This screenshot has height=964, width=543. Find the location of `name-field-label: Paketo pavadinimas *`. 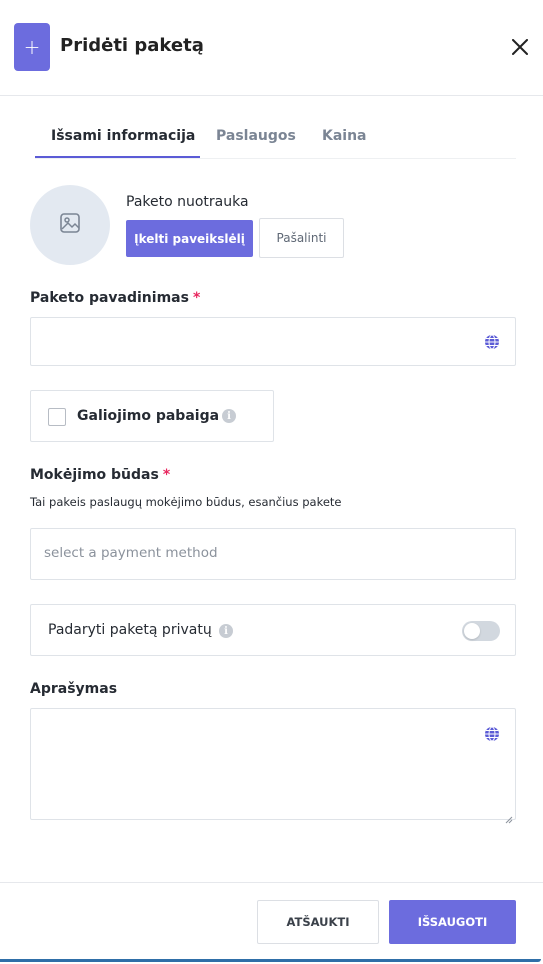

name-field-label: Paketo pavadinimas * is located at coordinates (115, 298).